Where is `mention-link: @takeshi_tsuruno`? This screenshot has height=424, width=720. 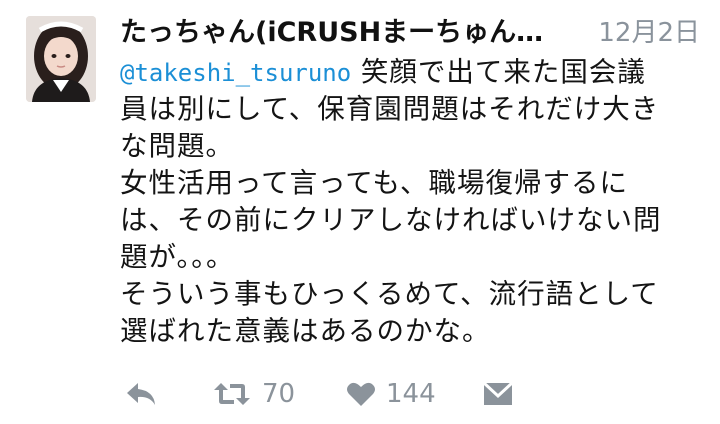 mention-link: @takeshi_tsuruno is located at coordinates (235, 73).